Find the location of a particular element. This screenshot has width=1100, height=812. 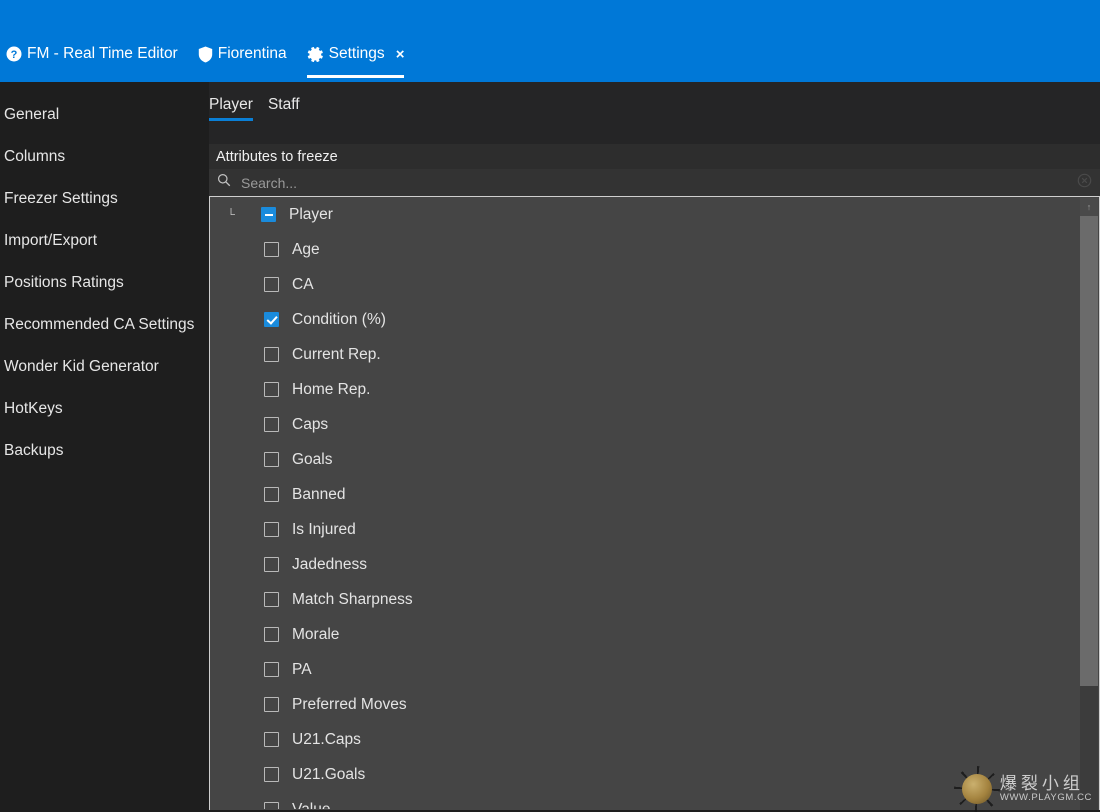

tree-node-u21-caps: U21.Caps is located at coordinates (644, 739).